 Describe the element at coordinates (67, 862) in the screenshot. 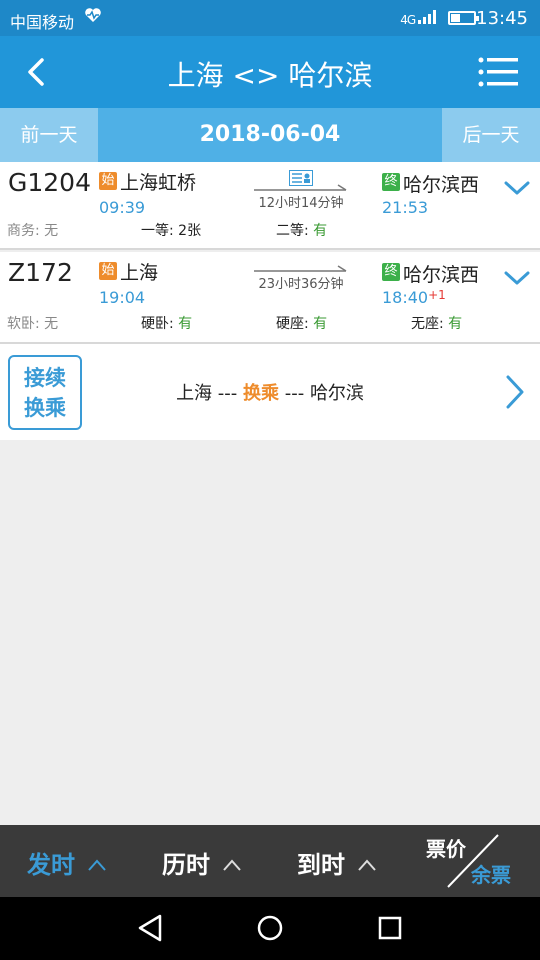

I see `sort-depart-button: 发时` at that location.